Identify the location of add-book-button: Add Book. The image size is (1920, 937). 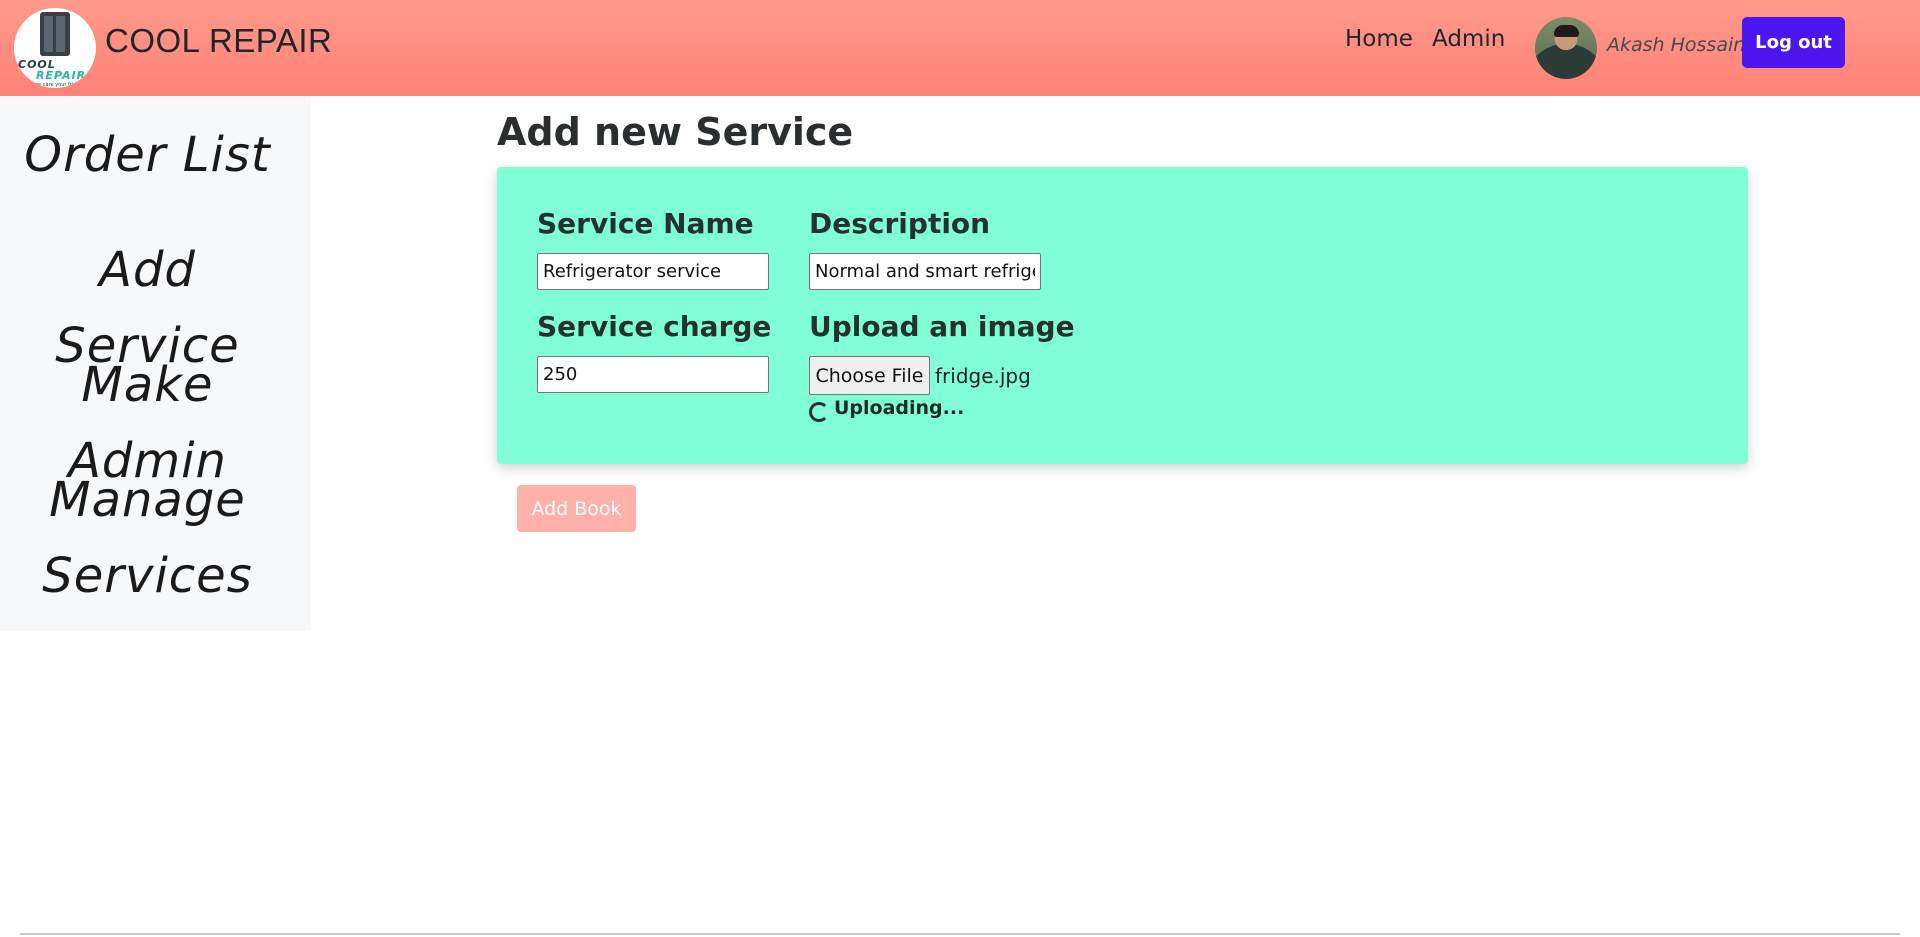
(576, 508).